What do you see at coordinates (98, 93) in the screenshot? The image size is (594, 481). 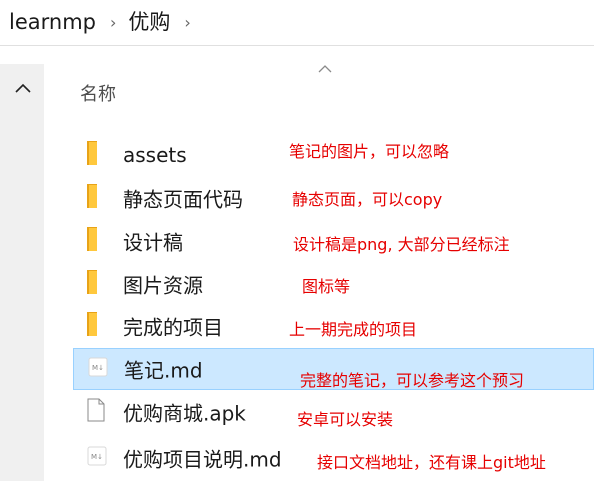 I see `column-header-name: 名称` at bounding box center [98, 93].